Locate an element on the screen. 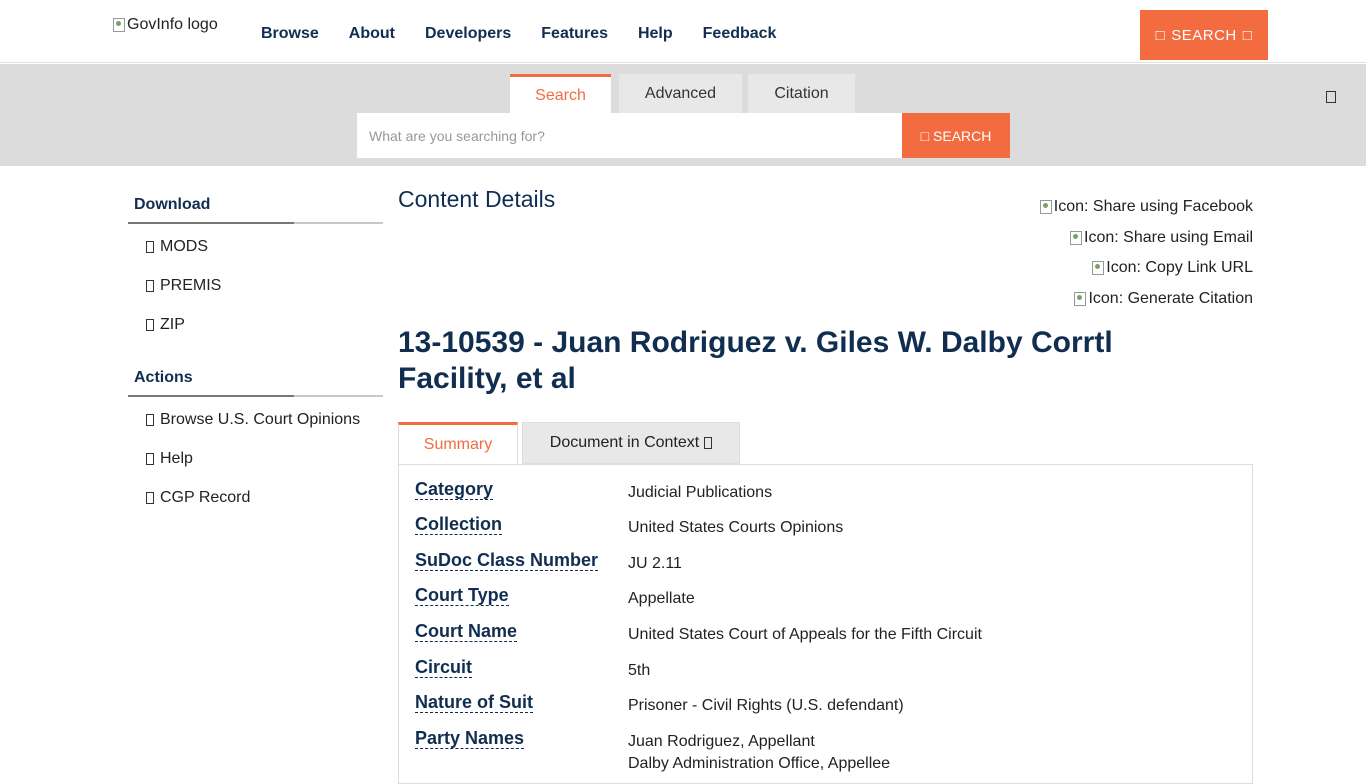 Image resolution: width=1366 pixels, height=784 pixels. share-email-label: Icon: Share using Email is located at coordinates (1168, 237).